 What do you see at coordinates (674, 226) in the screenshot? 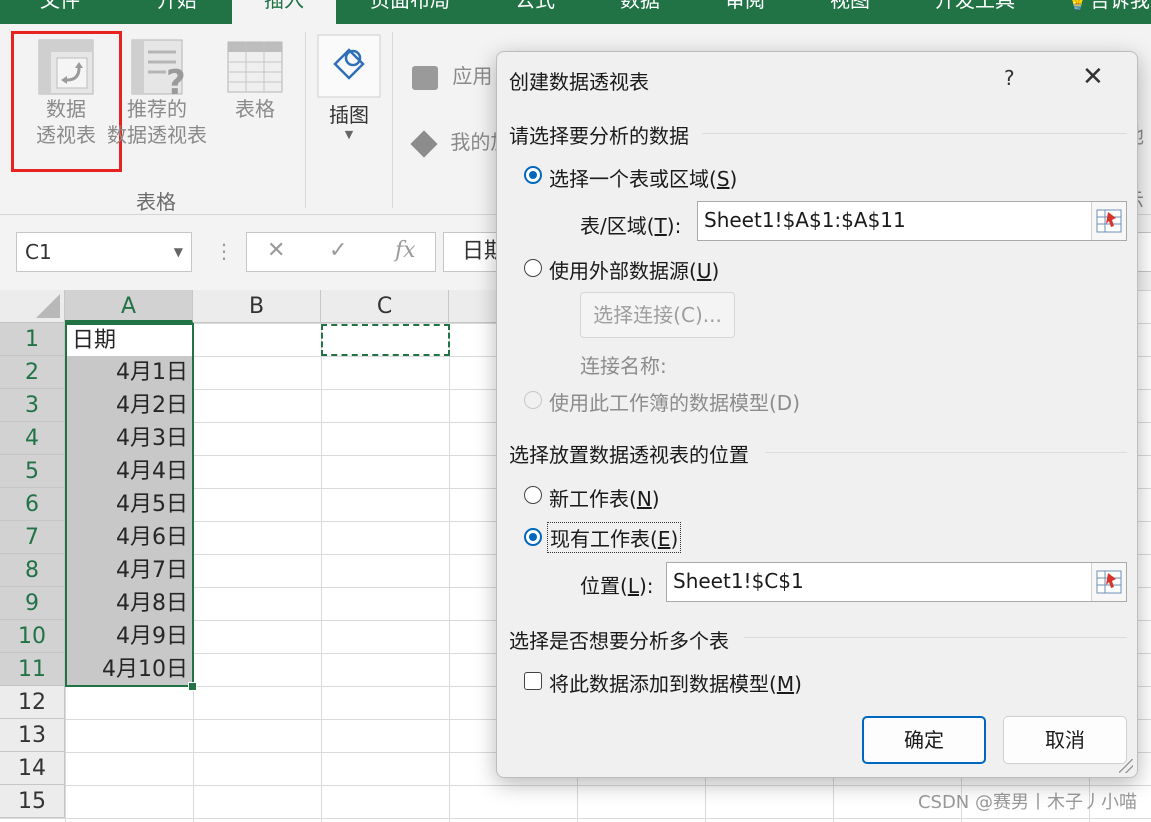
I see `label-text-end: ):` at bounding box center [674, 226].